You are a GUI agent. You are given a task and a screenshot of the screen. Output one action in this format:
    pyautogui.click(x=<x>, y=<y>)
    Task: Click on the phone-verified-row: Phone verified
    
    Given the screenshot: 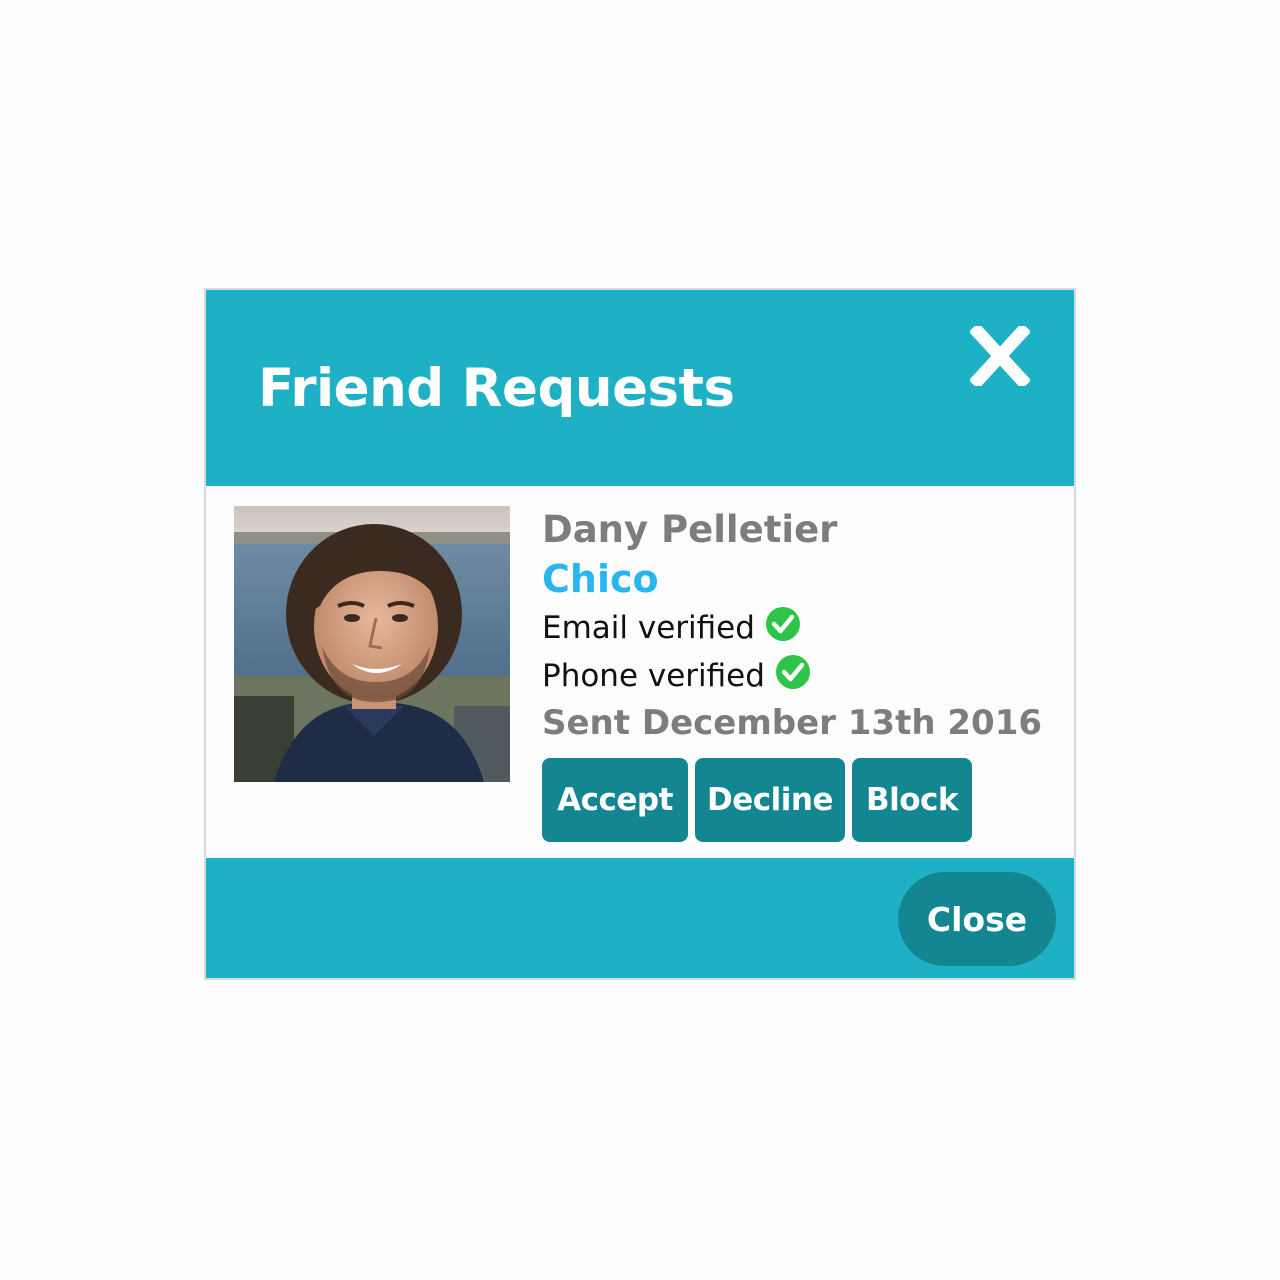 What is the action you would take?
    pyautogui.click(x=802, y=676)
    